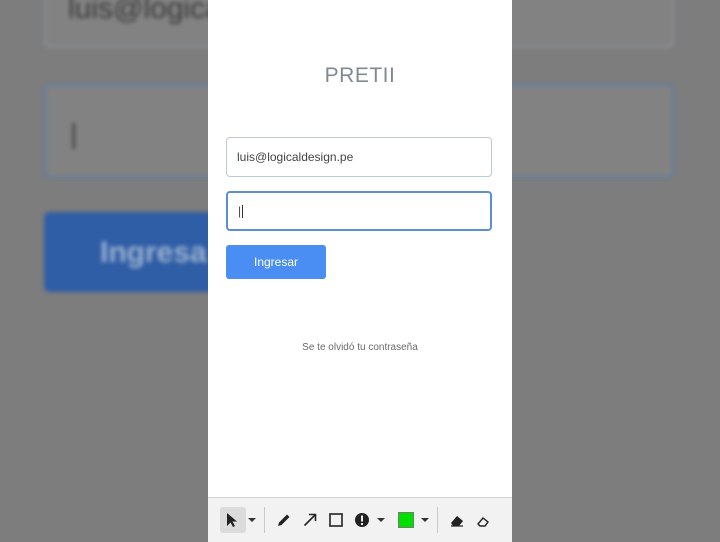  What do you see at coordinates (359, 157) in the screenshot?
I see `email-field: luis@logicaldesign.pe` at bounding box center [359, 157].